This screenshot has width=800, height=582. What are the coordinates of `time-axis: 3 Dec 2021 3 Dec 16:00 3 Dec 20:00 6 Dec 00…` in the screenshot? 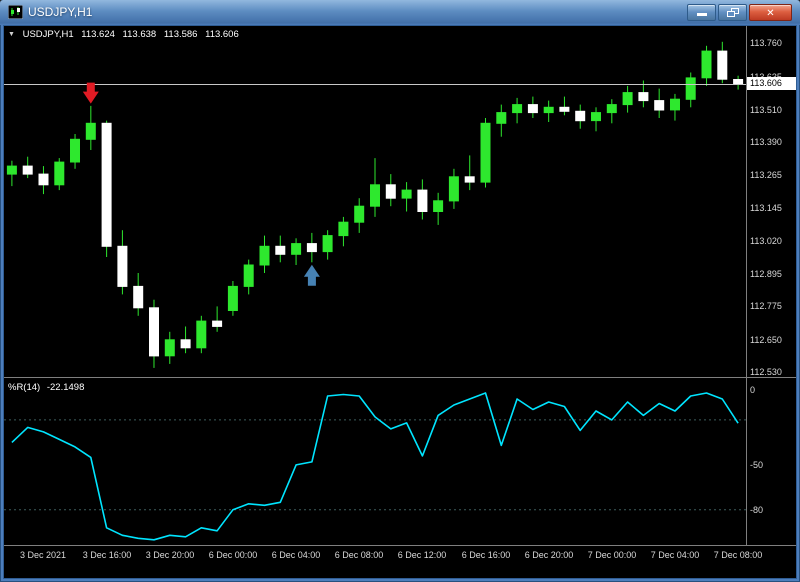 It's located at (383, 562).